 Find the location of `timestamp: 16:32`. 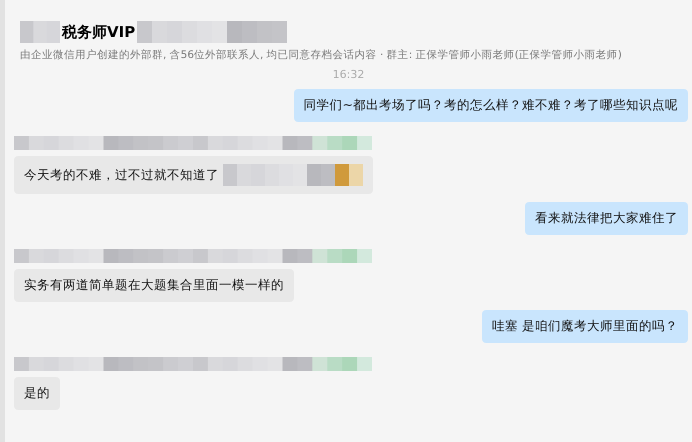

timestamp: 16:32 is located at coordinates (349, 74).